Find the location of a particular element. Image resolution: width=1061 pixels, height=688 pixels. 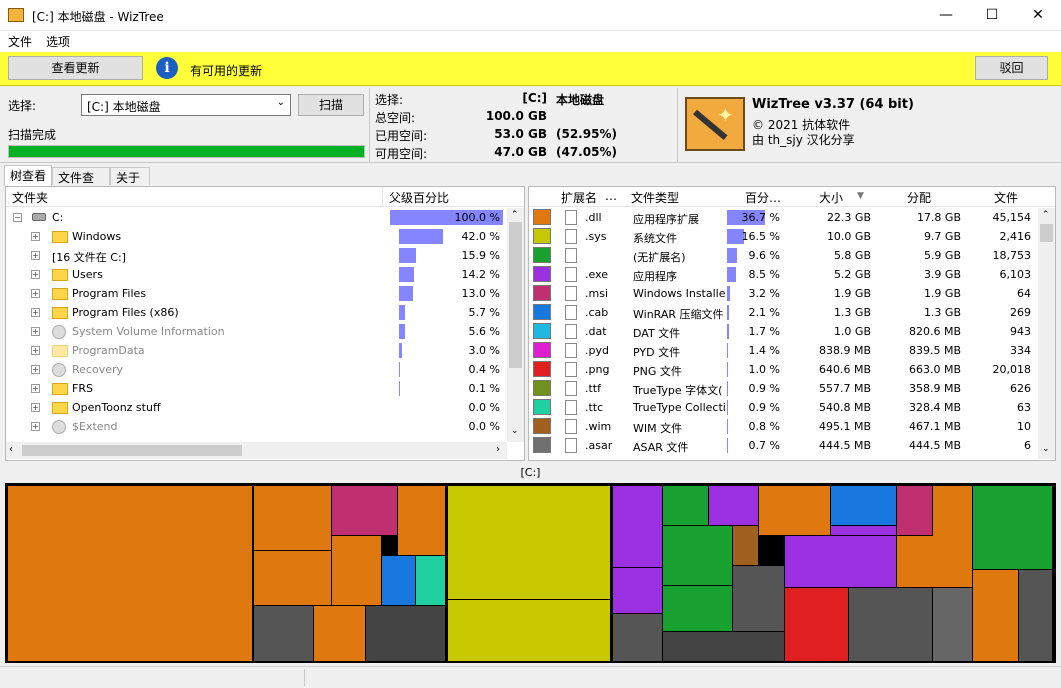

tree-row: + [16 文件在 C:] 15.9 % is located at coordinates (256, 255).